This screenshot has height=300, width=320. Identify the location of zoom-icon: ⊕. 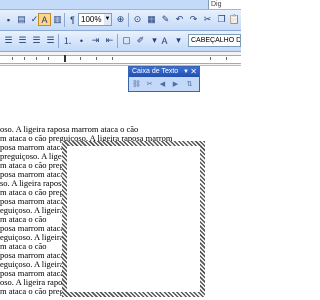
(120, 19).